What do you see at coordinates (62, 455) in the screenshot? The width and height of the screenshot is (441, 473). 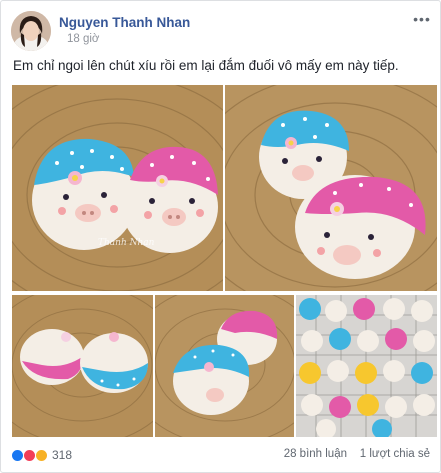 I see `reaction-count: 318` at bounding box center [62, 455].